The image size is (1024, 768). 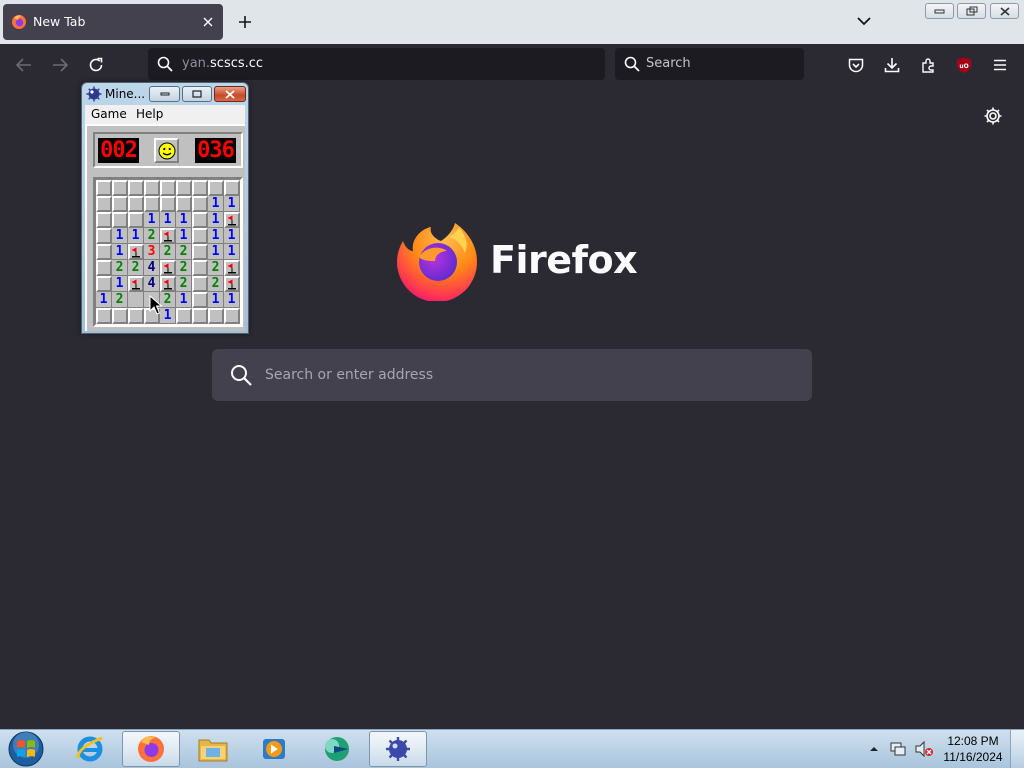 I want to click on pocket-icon, so click(x=856, y=65).